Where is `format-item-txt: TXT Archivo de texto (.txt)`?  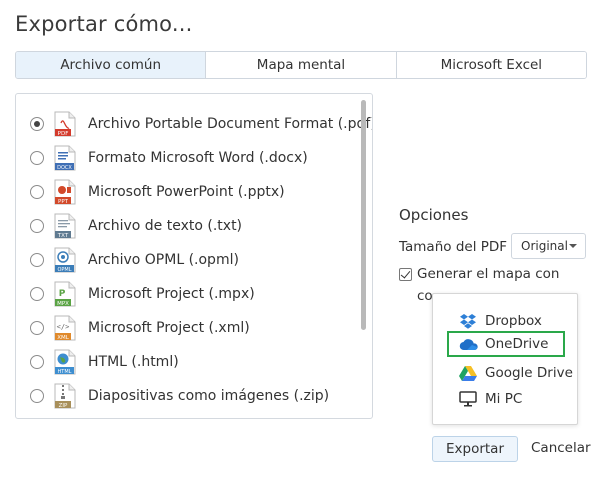 format-item-txt: TXT Archivo de texto (.txt) is located at coordinates (186, 226).